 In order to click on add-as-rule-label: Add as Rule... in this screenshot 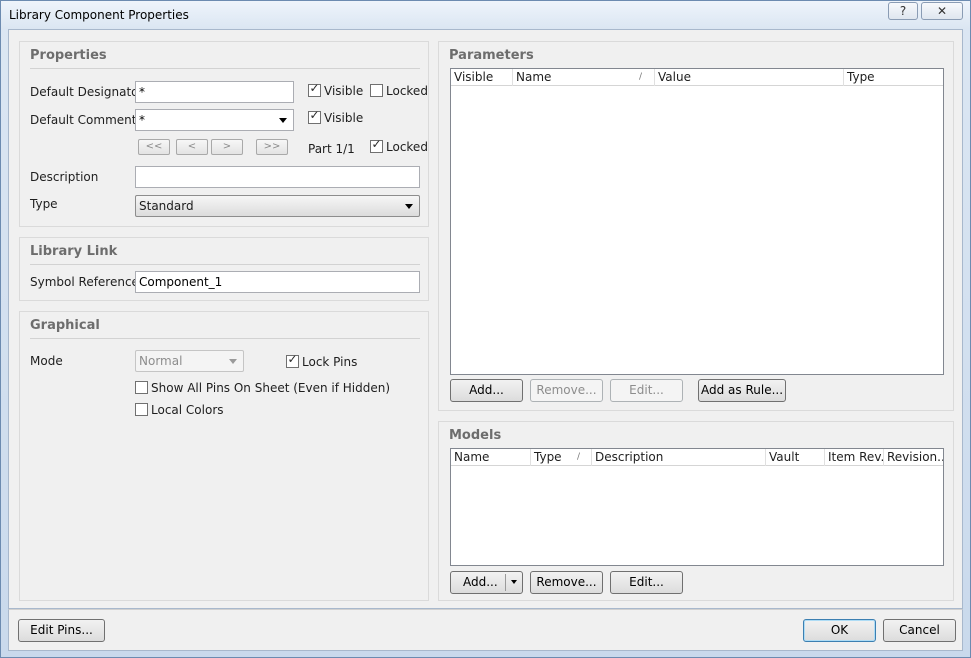, I will do `click(742, 390)`.